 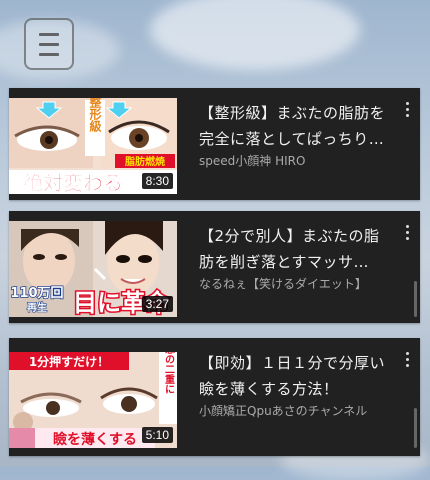 What do you see at coordinates (297, 376) in the screenshot?
I see `video-title: 【即効】１日１分で分厚い瞼を薄くする方法！` at bounding box center [297, 376].